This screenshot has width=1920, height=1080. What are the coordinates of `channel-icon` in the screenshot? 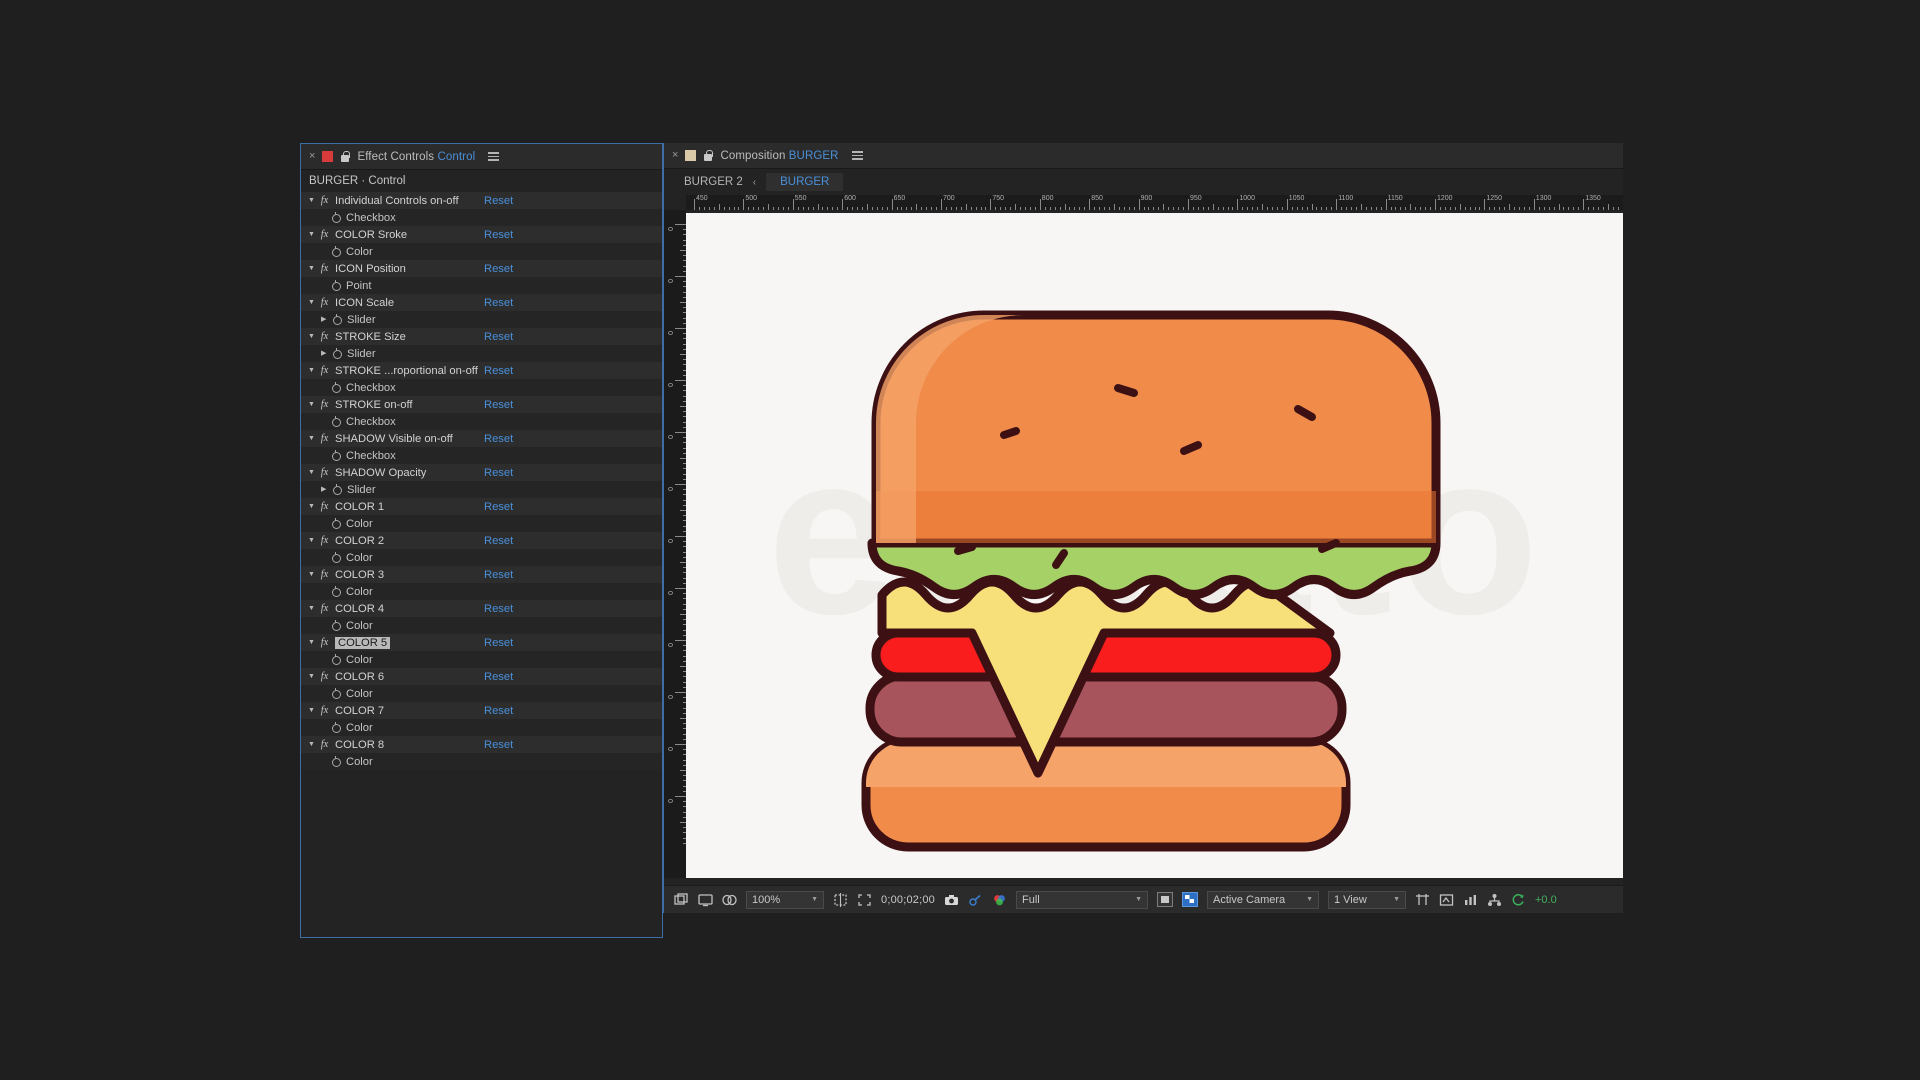 It's located at (999, 900).